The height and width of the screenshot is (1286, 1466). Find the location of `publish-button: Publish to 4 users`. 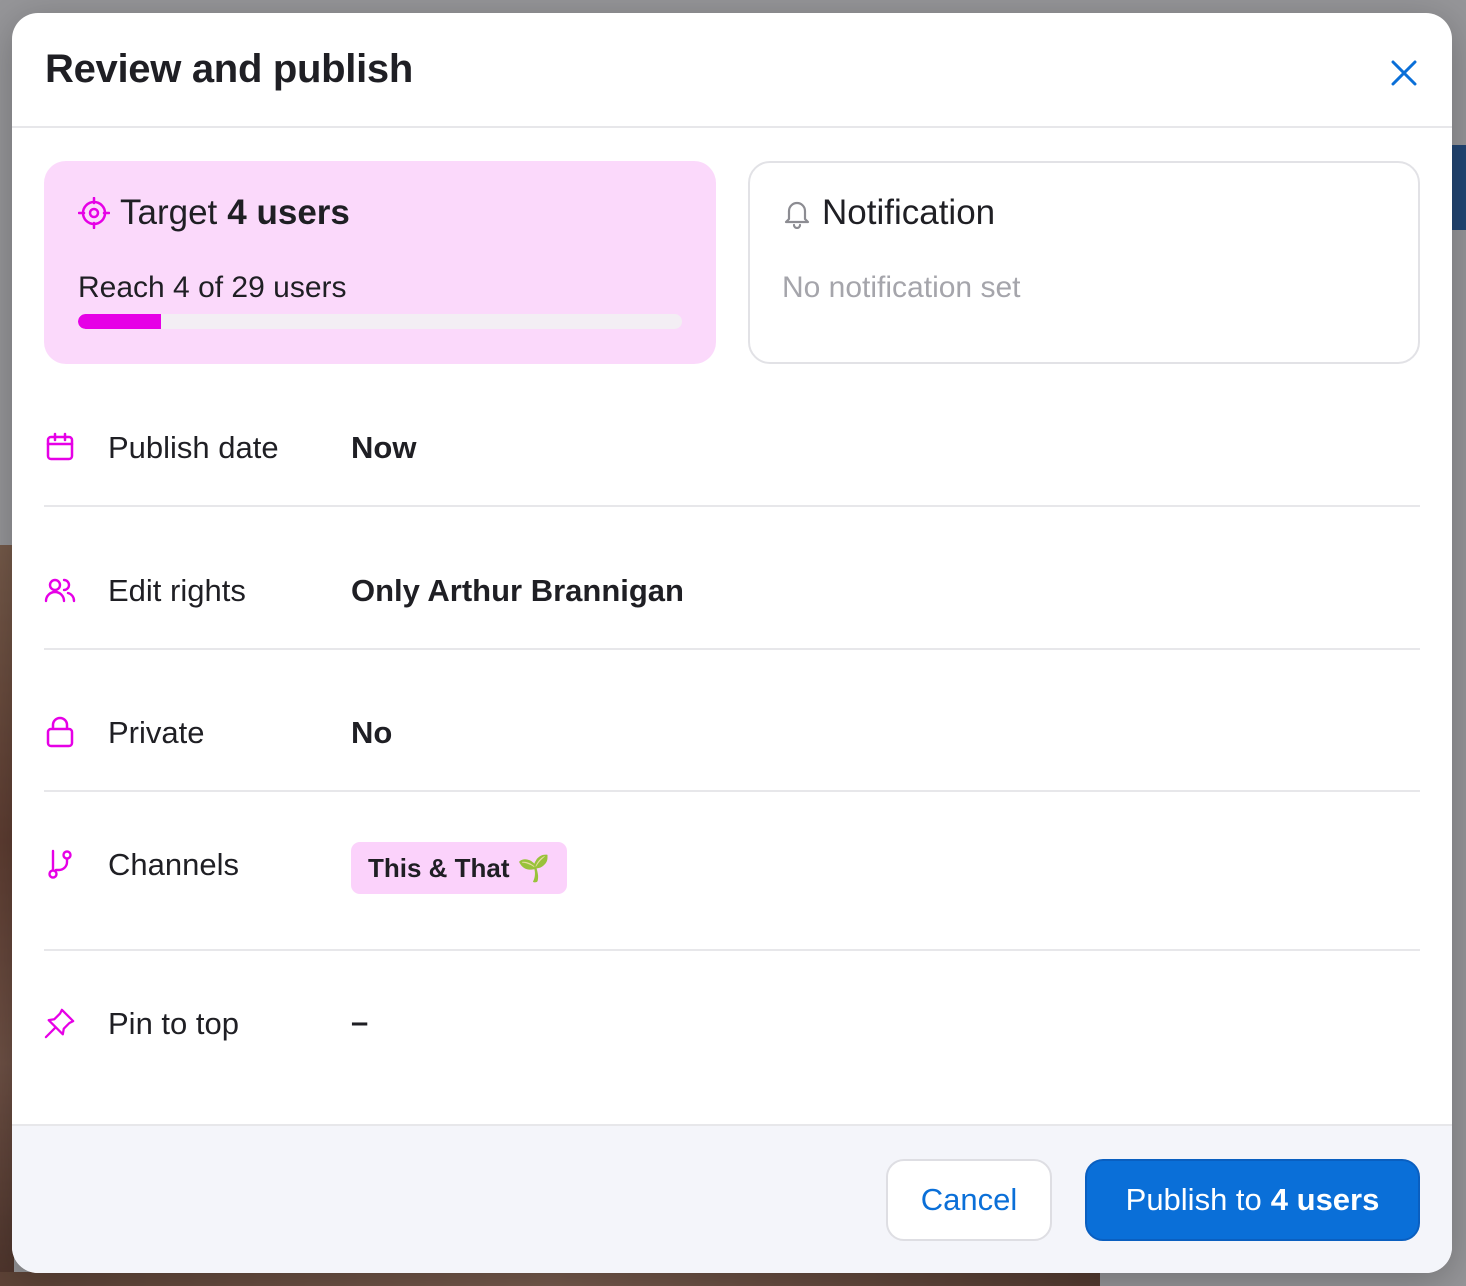

publish-button: Publish to 4 users is located at coordinates (1252, 1200).